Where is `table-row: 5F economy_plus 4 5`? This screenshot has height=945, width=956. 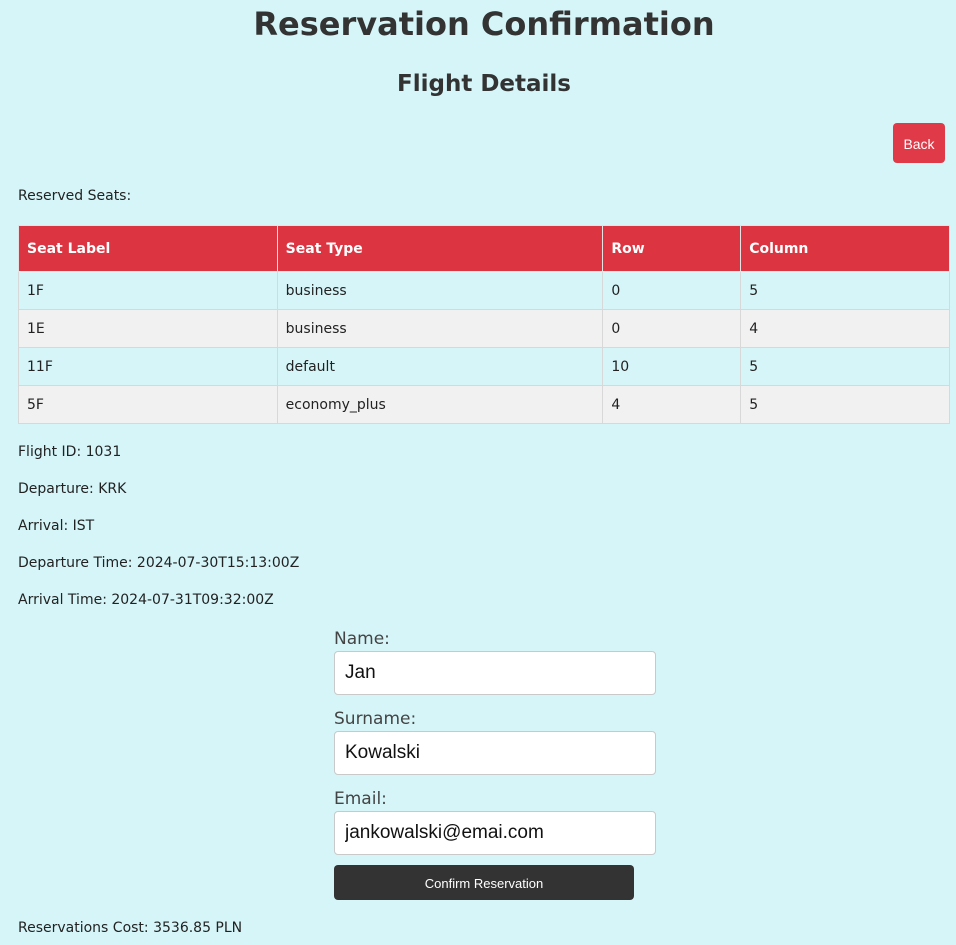 table-row: 5F economy_plus 4 5 is located at coordinates (484, 404).